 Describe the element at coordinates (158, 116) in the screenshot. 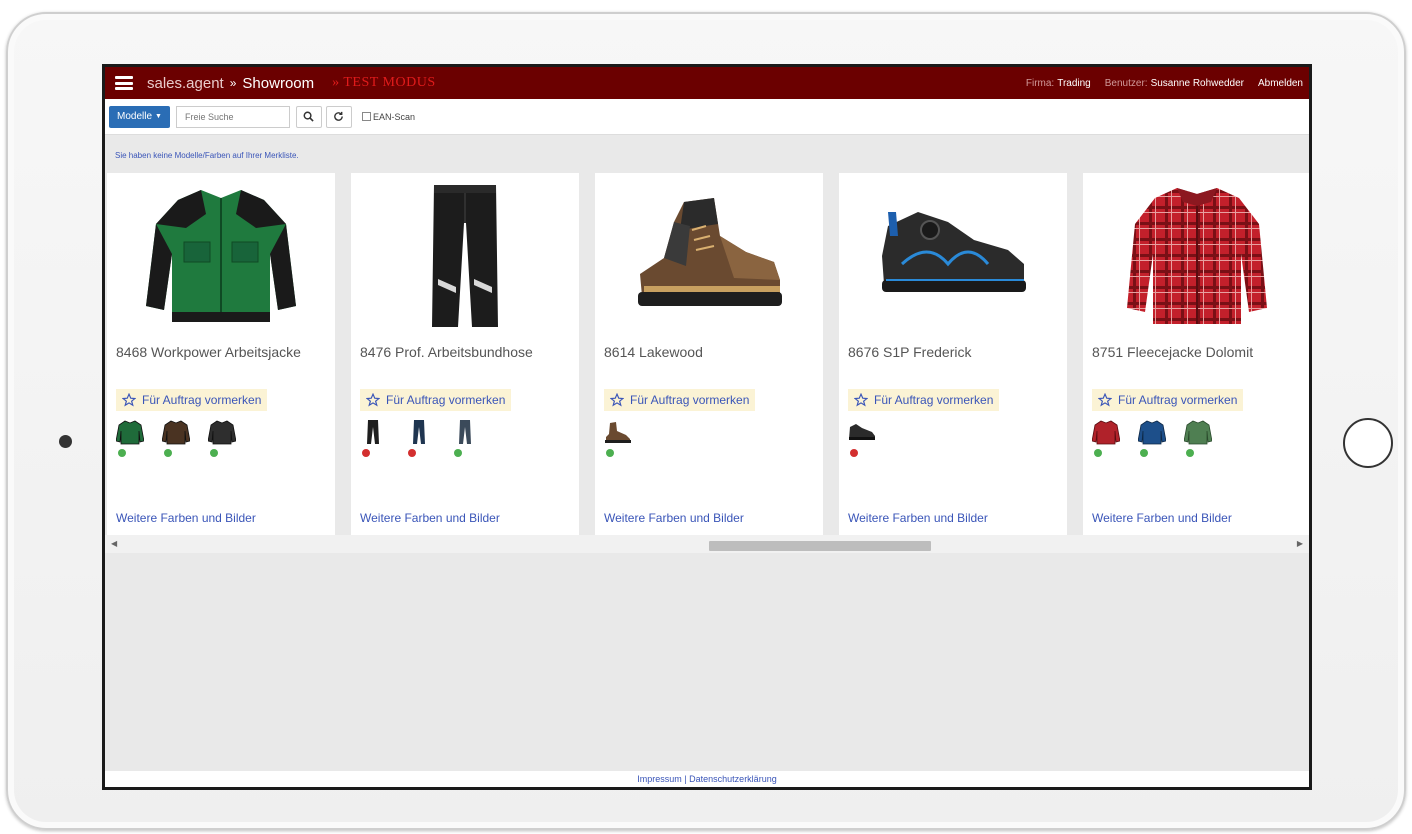

I see `caret-down-icon: ▼` at that location.